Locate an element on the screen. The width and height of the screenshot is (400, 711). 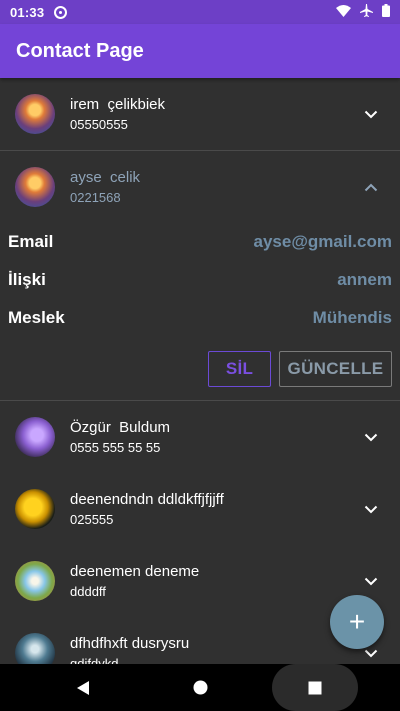
purple-flower-avatar is located at coordinates (35, 437).